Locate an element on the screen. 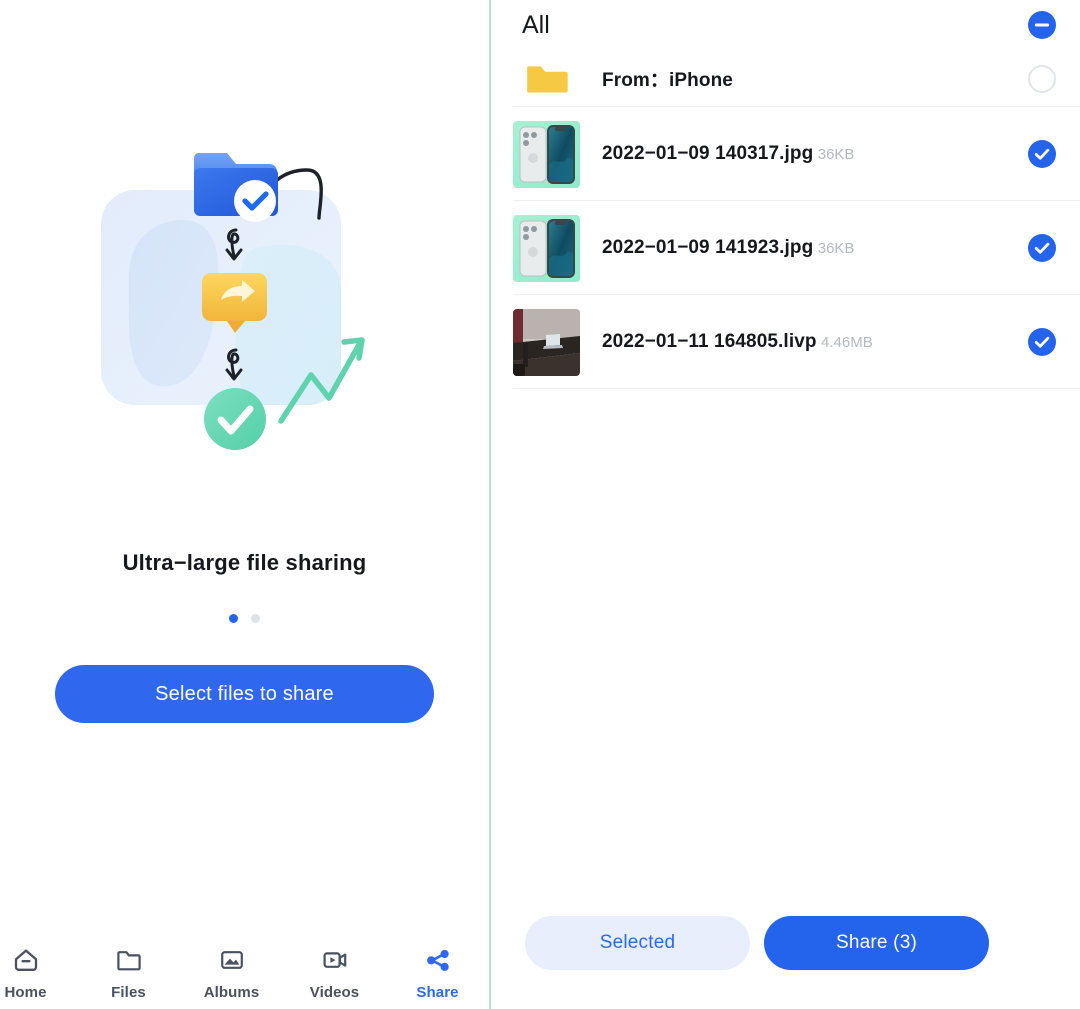  select-files-to-share-button: Select files to share is located at coordinates (244, 694).